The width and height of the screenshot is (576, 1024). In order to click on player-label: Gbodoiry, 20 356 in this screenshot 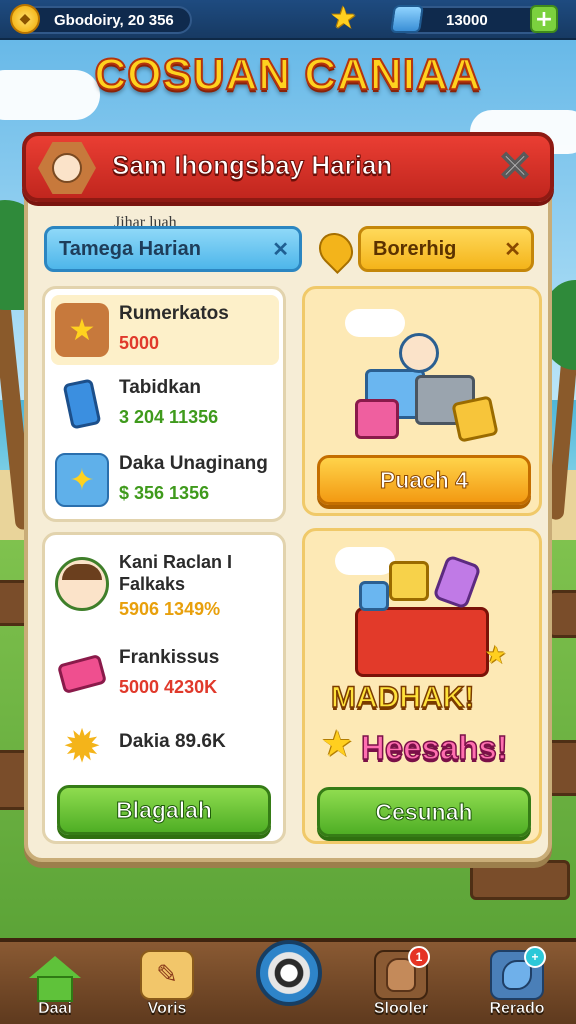, I will do `click(114, 20)`.